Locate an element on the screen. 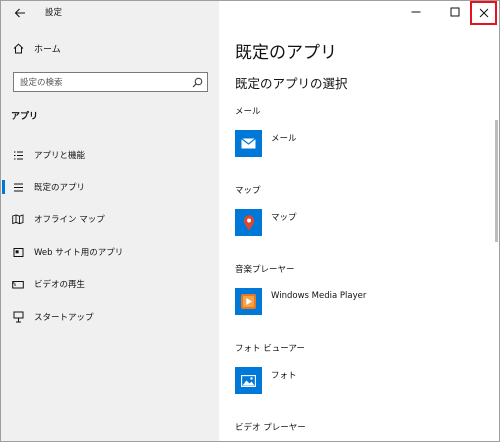 Image resolution: width=500 pixels, height=442 pixels. category-label-maps: マップ is located at coordinates (248, 191).